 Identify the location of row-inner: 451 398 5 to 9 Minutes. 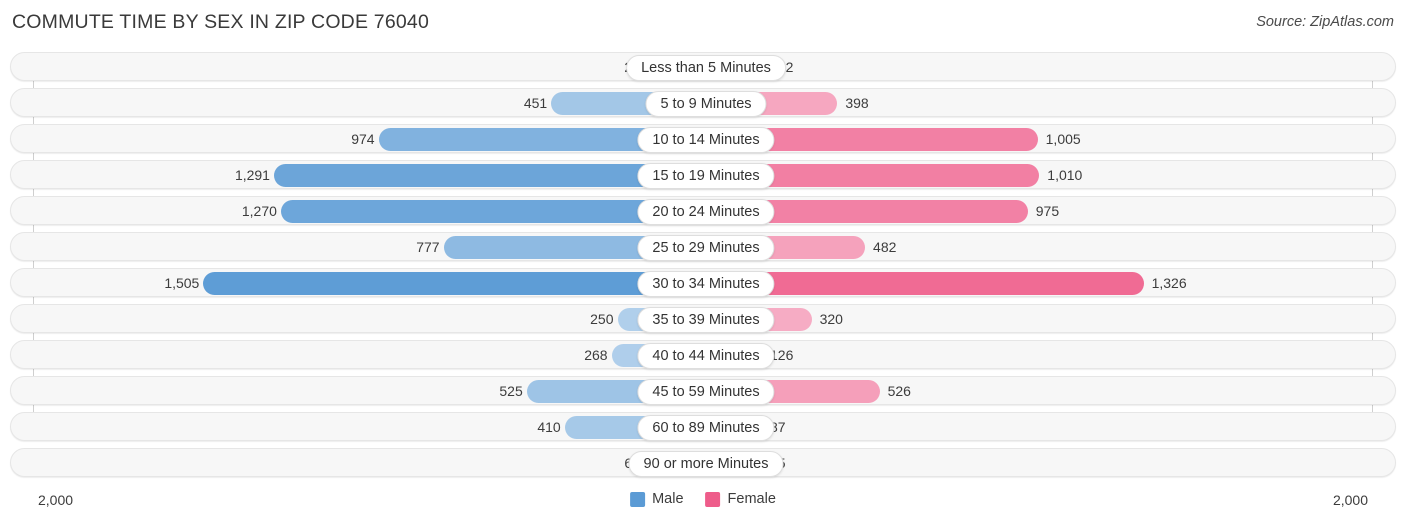
(703, 103).